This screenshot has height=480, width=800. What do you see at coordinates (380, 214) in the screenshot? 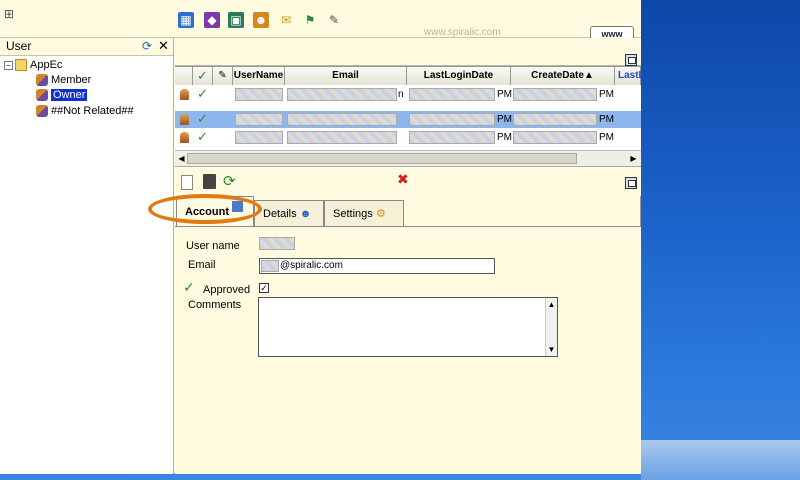
I see `gear-icon: ⚙` at bounding box center [380, 214].